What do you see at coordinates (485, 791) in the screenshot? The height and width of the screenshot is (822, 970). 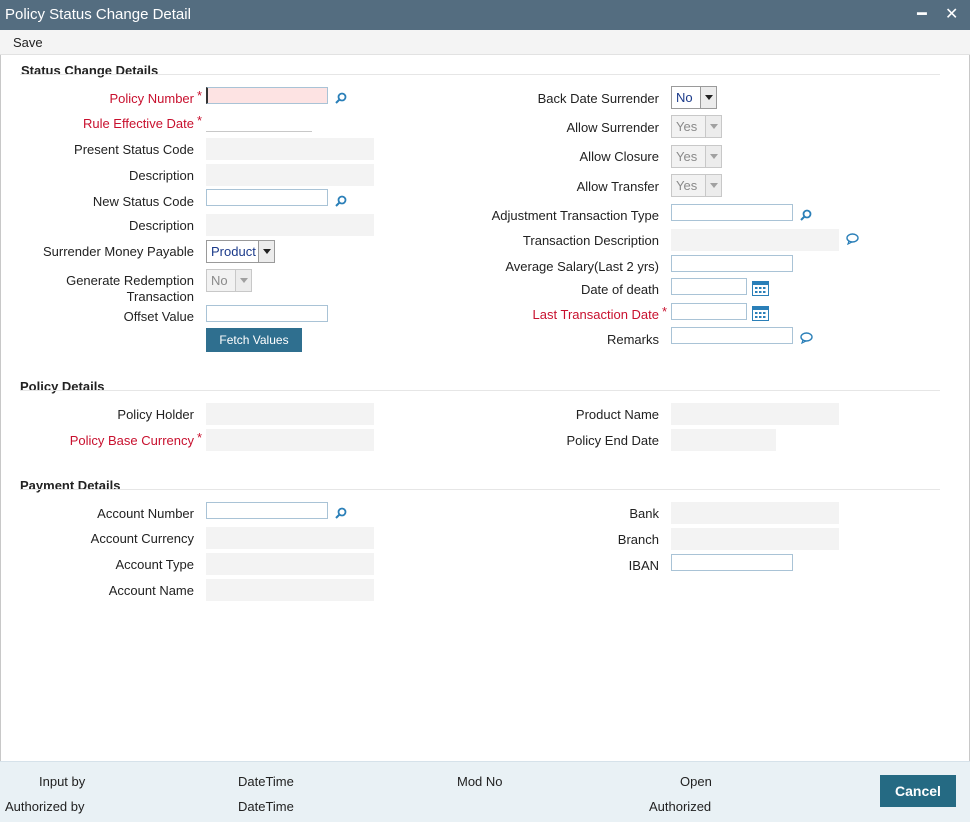 I see `audit-footer` at bounding box center [485, 791].